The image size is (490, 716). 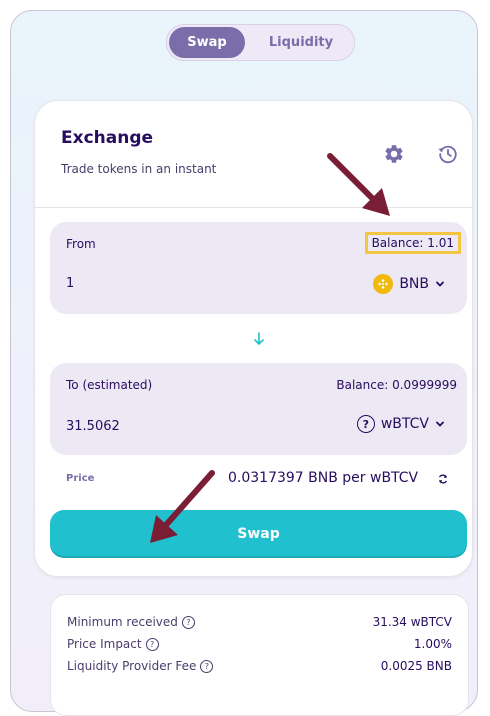 I want to click on price-value: 0.0317397 BNB per wBTCV, so click(x=323, y=478).